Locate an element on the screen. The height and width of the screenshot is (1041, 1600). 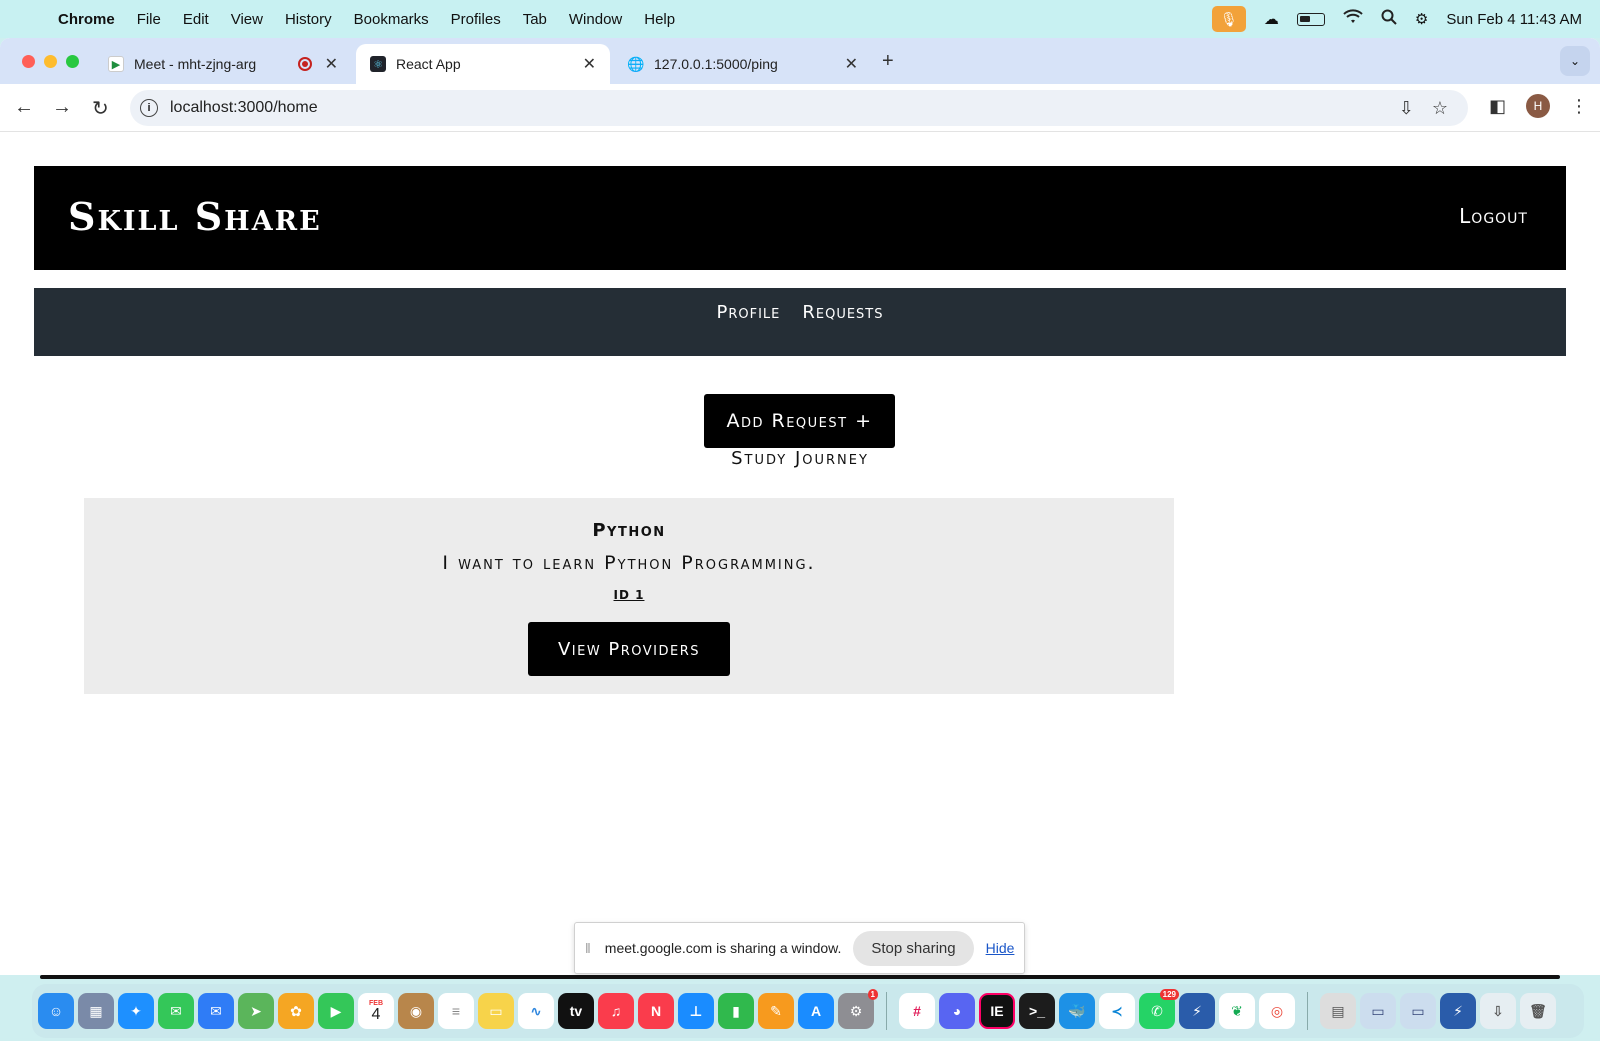
keynote-icon: ⊥ is located at coordinates (696, 1011).